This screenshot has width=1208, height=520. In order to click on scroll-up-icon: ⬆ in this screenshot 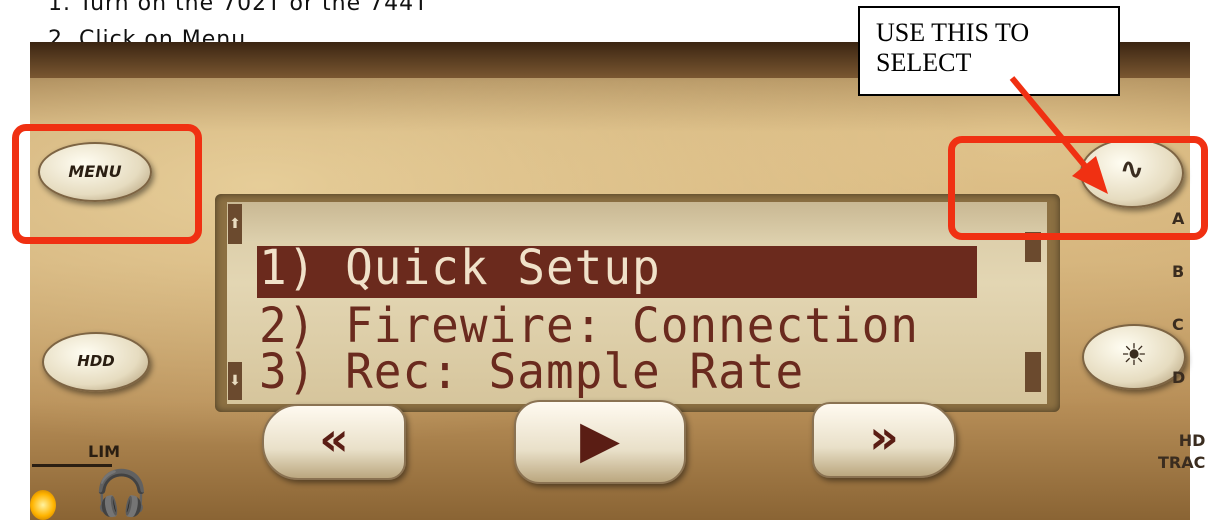, I will do `click(235, 224)`.